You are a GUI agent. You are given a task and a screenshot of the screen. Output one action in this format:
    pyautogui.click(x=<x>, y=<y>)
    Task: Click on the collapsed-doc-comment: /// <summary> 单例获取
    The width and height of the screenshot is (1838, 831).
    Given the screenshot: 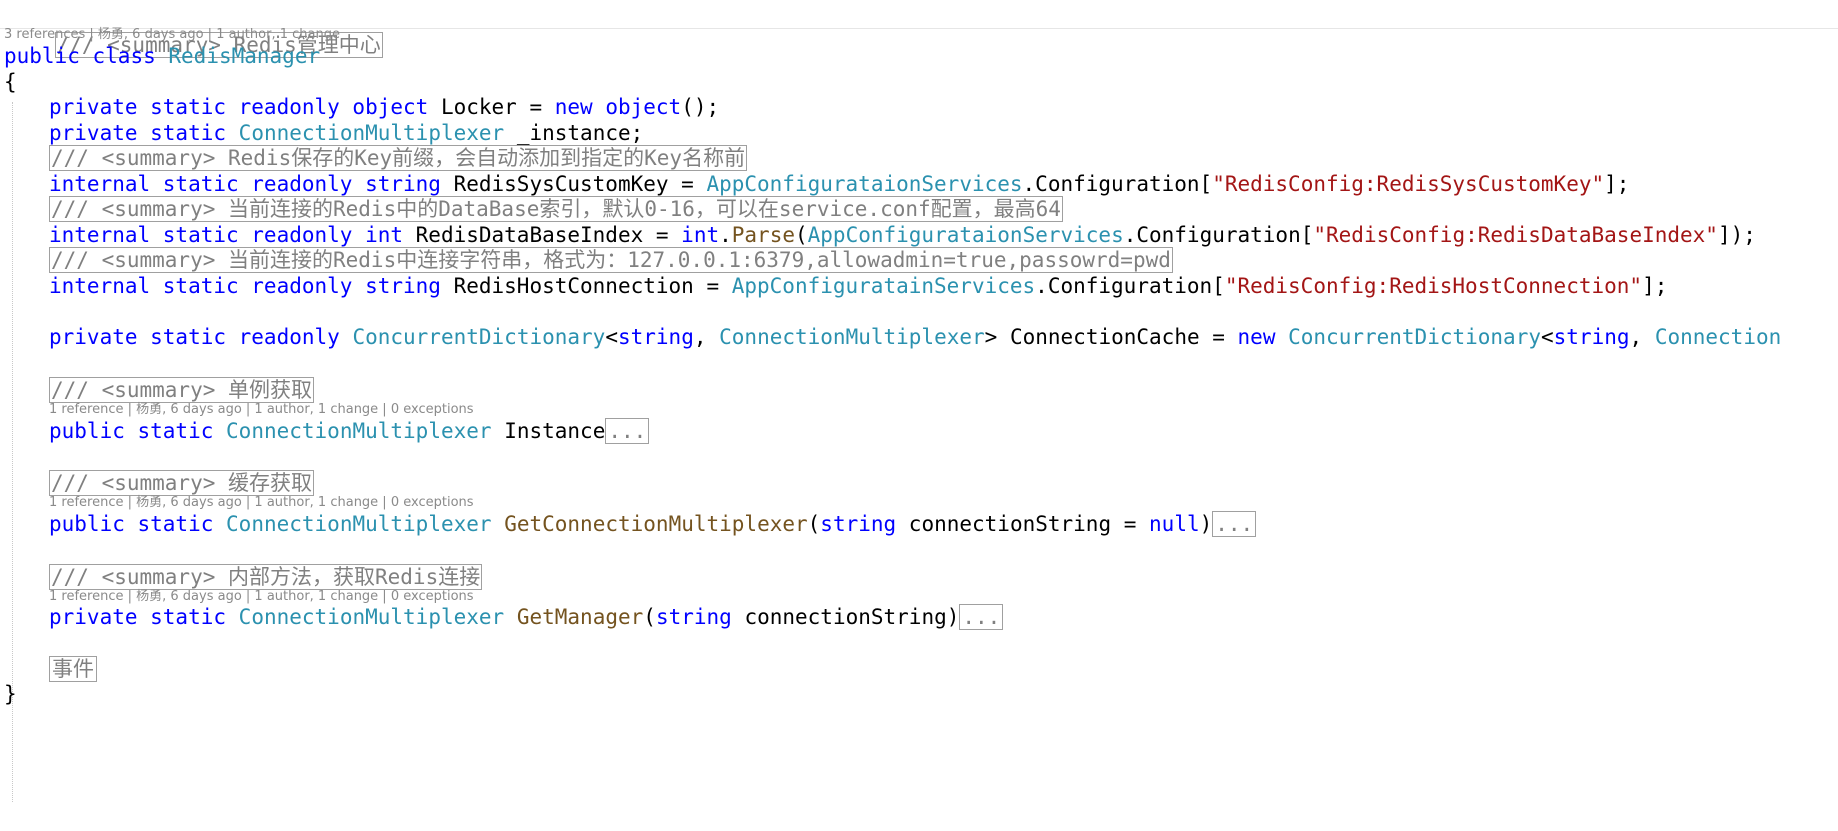 What is the action you would take?
    pyautogui.click(x=182, y=390)
    